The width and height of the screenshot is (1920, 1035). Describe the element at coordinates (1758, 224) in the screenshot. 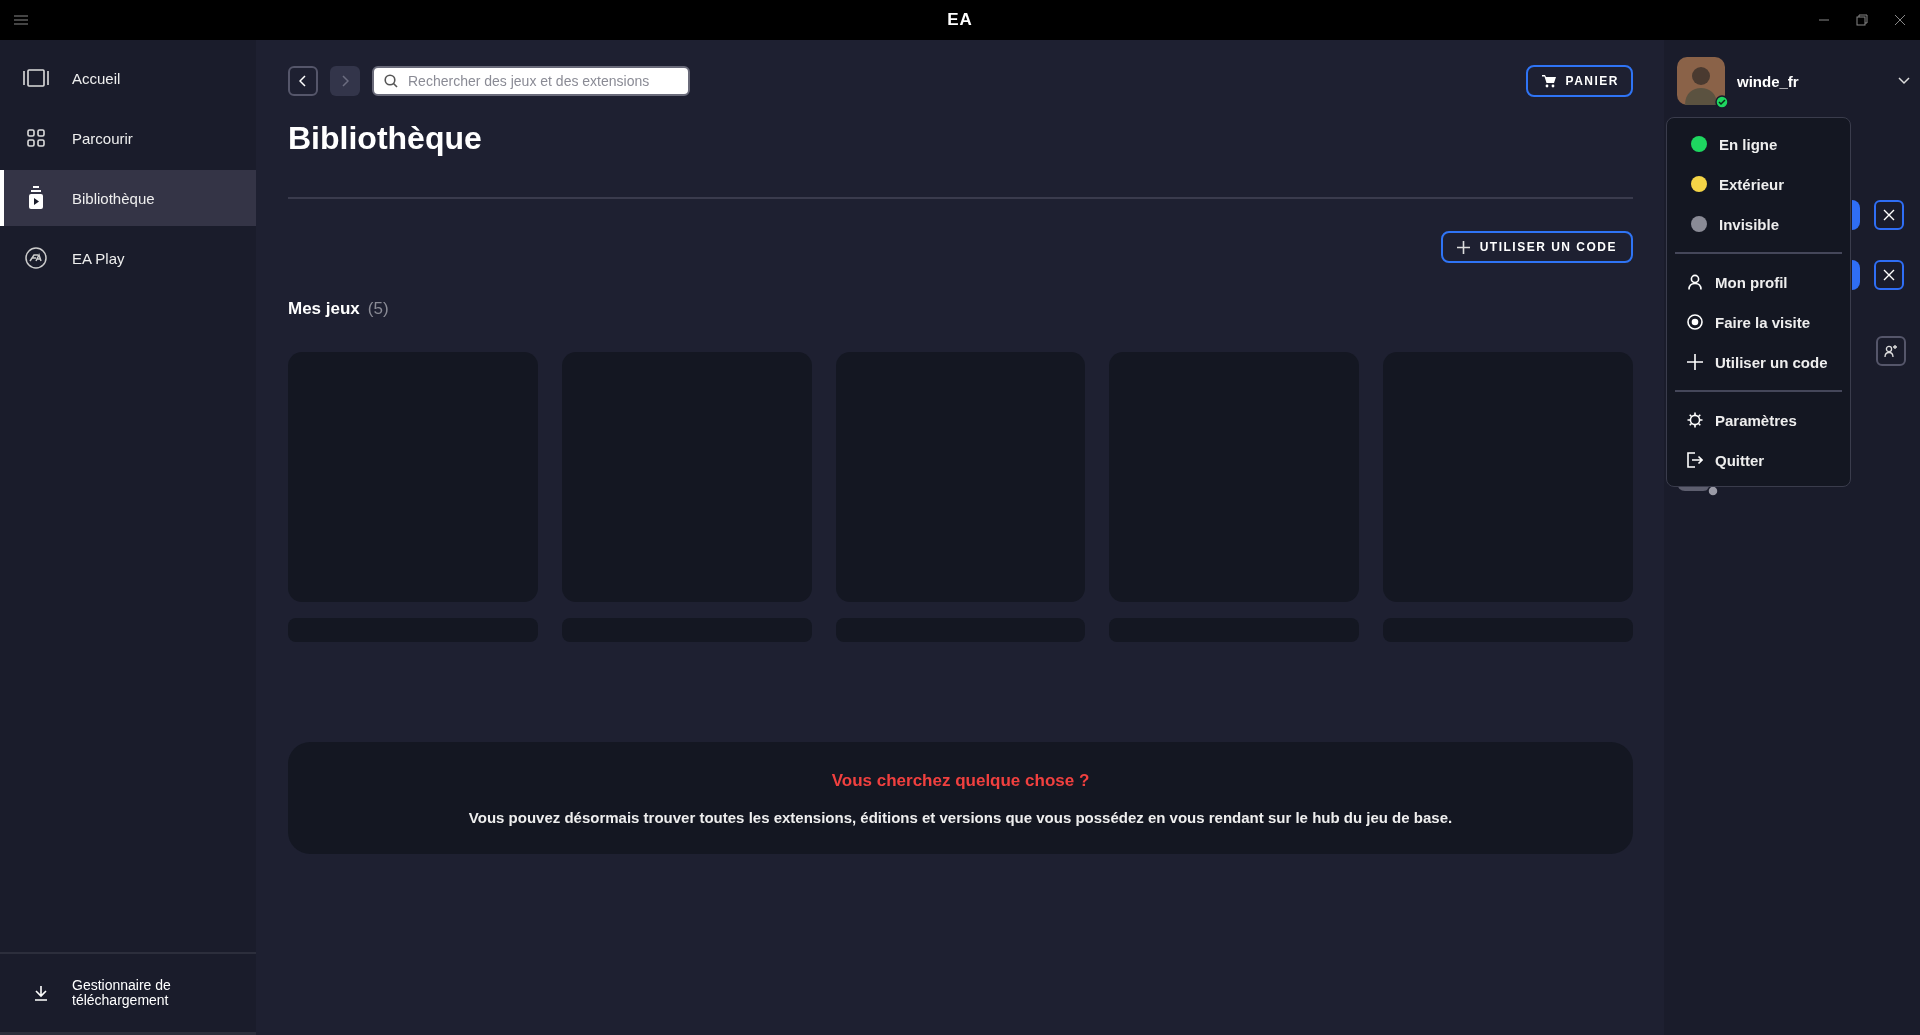

I see `status-option: Invisible` at that location.